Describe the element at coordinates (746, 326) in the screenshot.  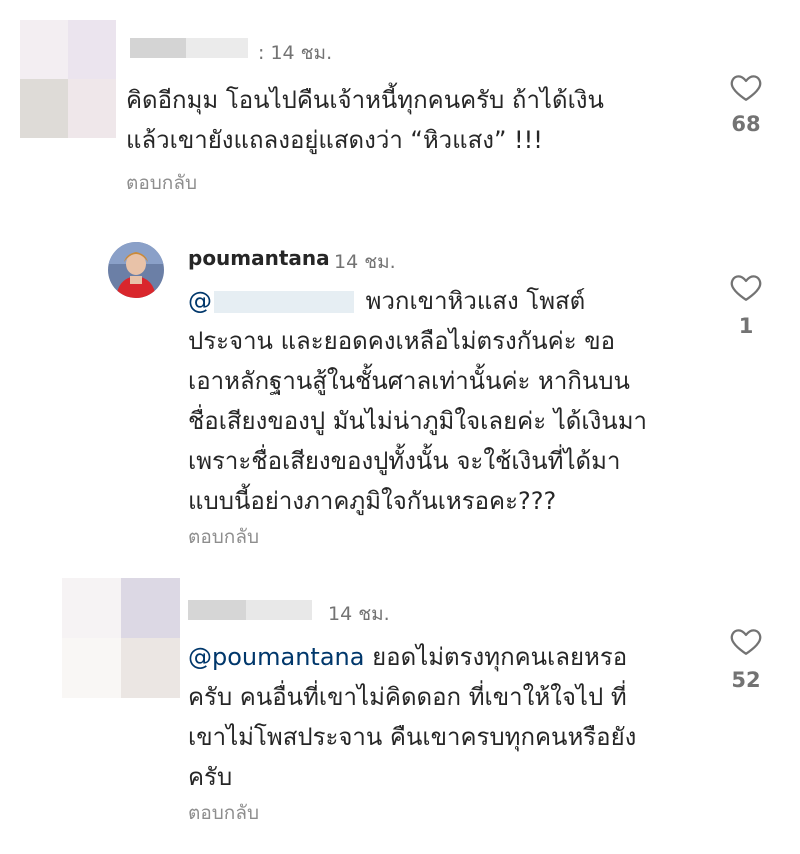
I see `like-count: 1` at that location.